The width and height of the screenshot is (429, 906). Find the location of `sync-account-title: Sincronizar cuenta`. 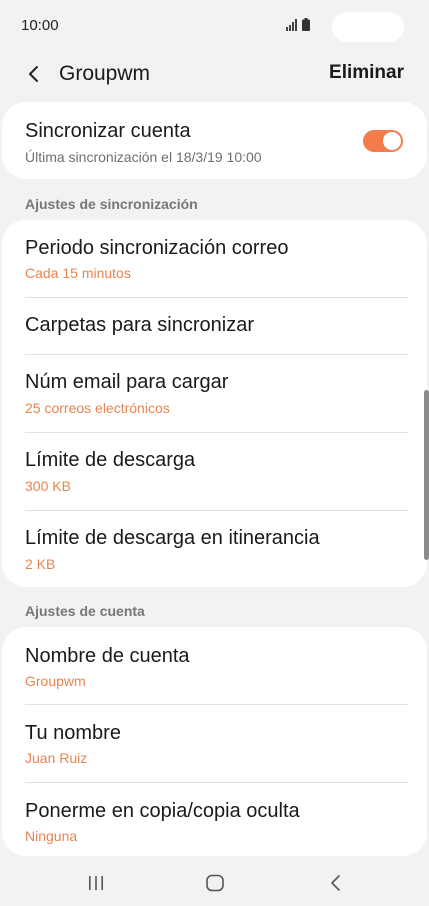

sync-account-title: Sincronizar cuenta is located at coordinates (108, 131).